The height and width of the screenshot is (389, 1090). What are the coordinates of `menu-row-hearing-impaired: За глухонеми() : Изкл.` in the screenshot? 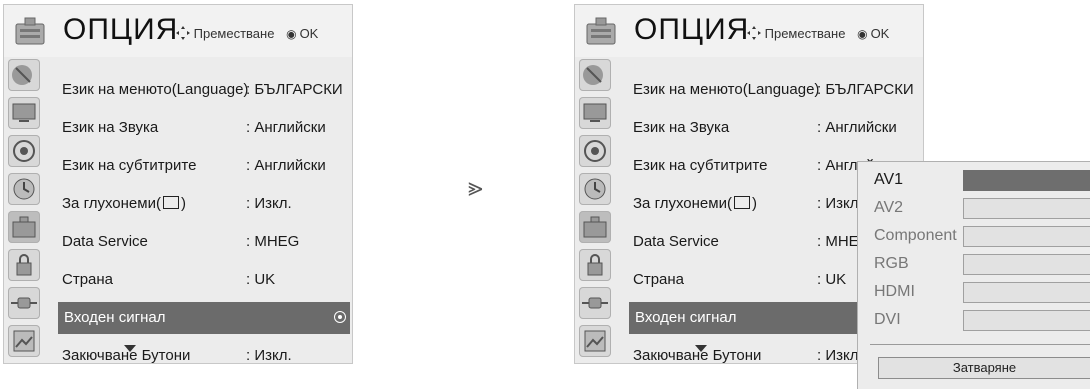 It's located at (200, 204).